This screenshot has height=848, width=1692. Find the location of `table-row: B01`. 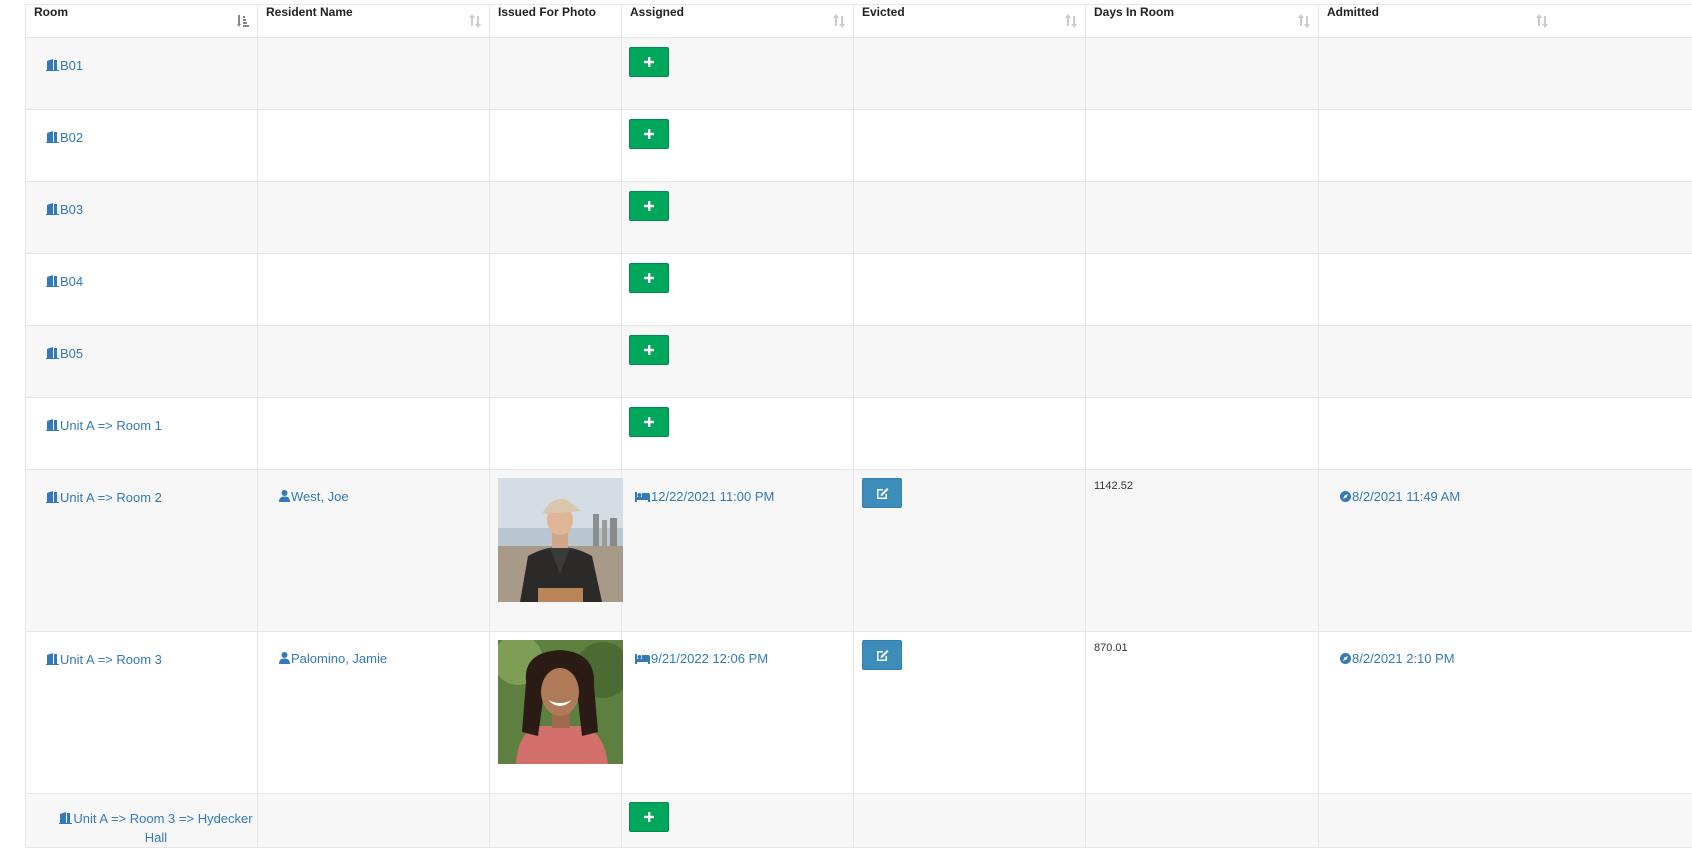

table-row: B01 is located at coordinates (859, 74).